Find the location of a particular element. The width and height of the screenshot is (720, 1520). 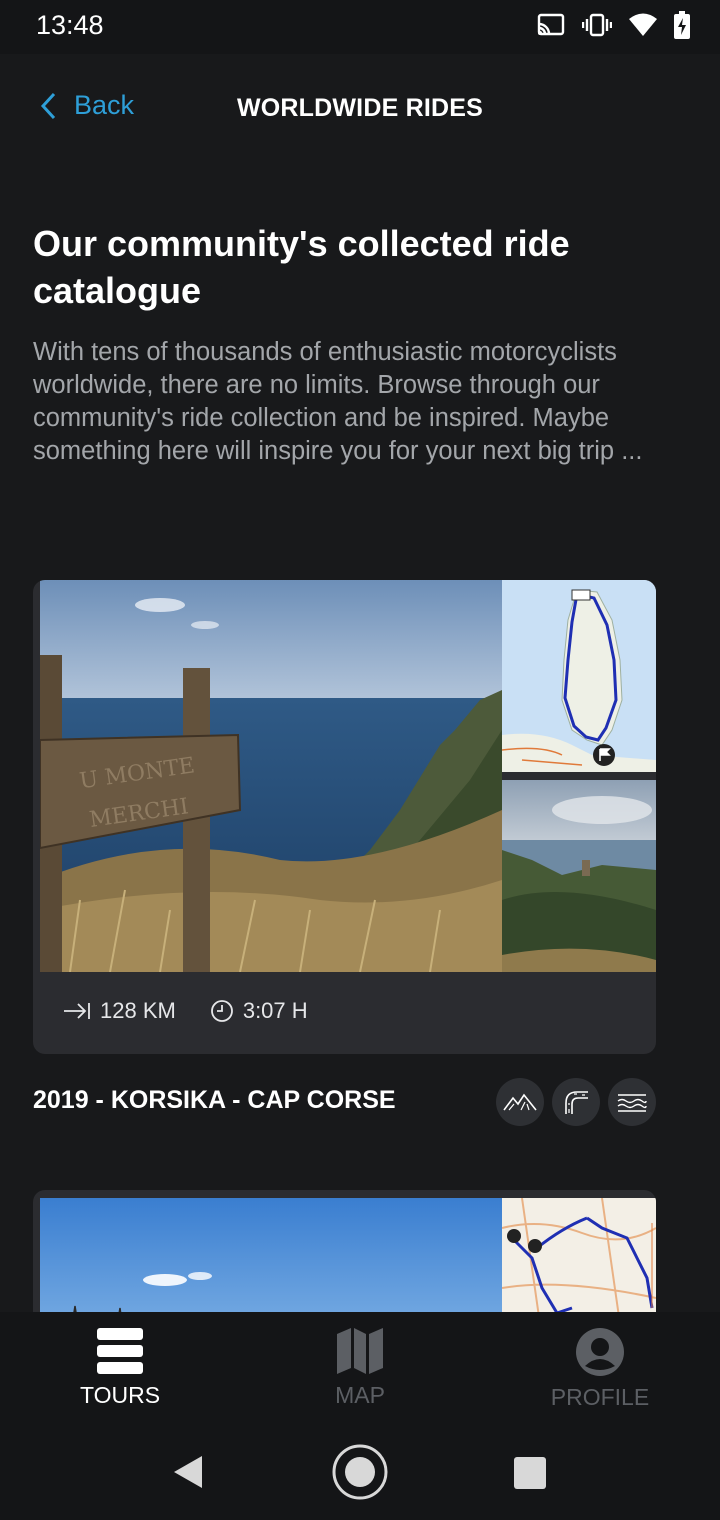

tab-profile: PROFILE is located at coordinates (600, 1369).